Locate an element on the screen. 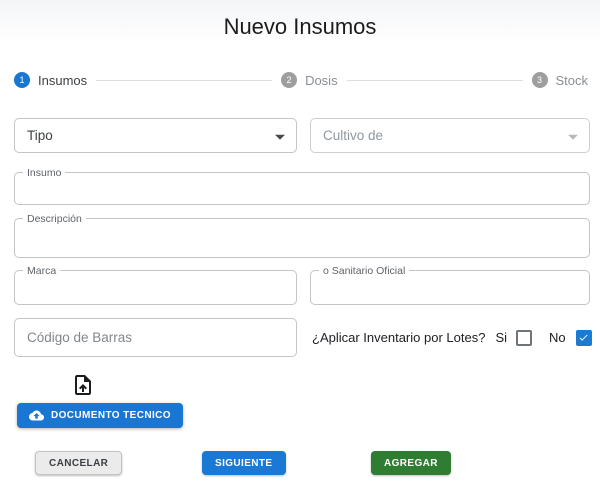 The height and width of the screenshot is (485, 600). cultivo-select: Cultivo de is located at coordinates (450, 135).